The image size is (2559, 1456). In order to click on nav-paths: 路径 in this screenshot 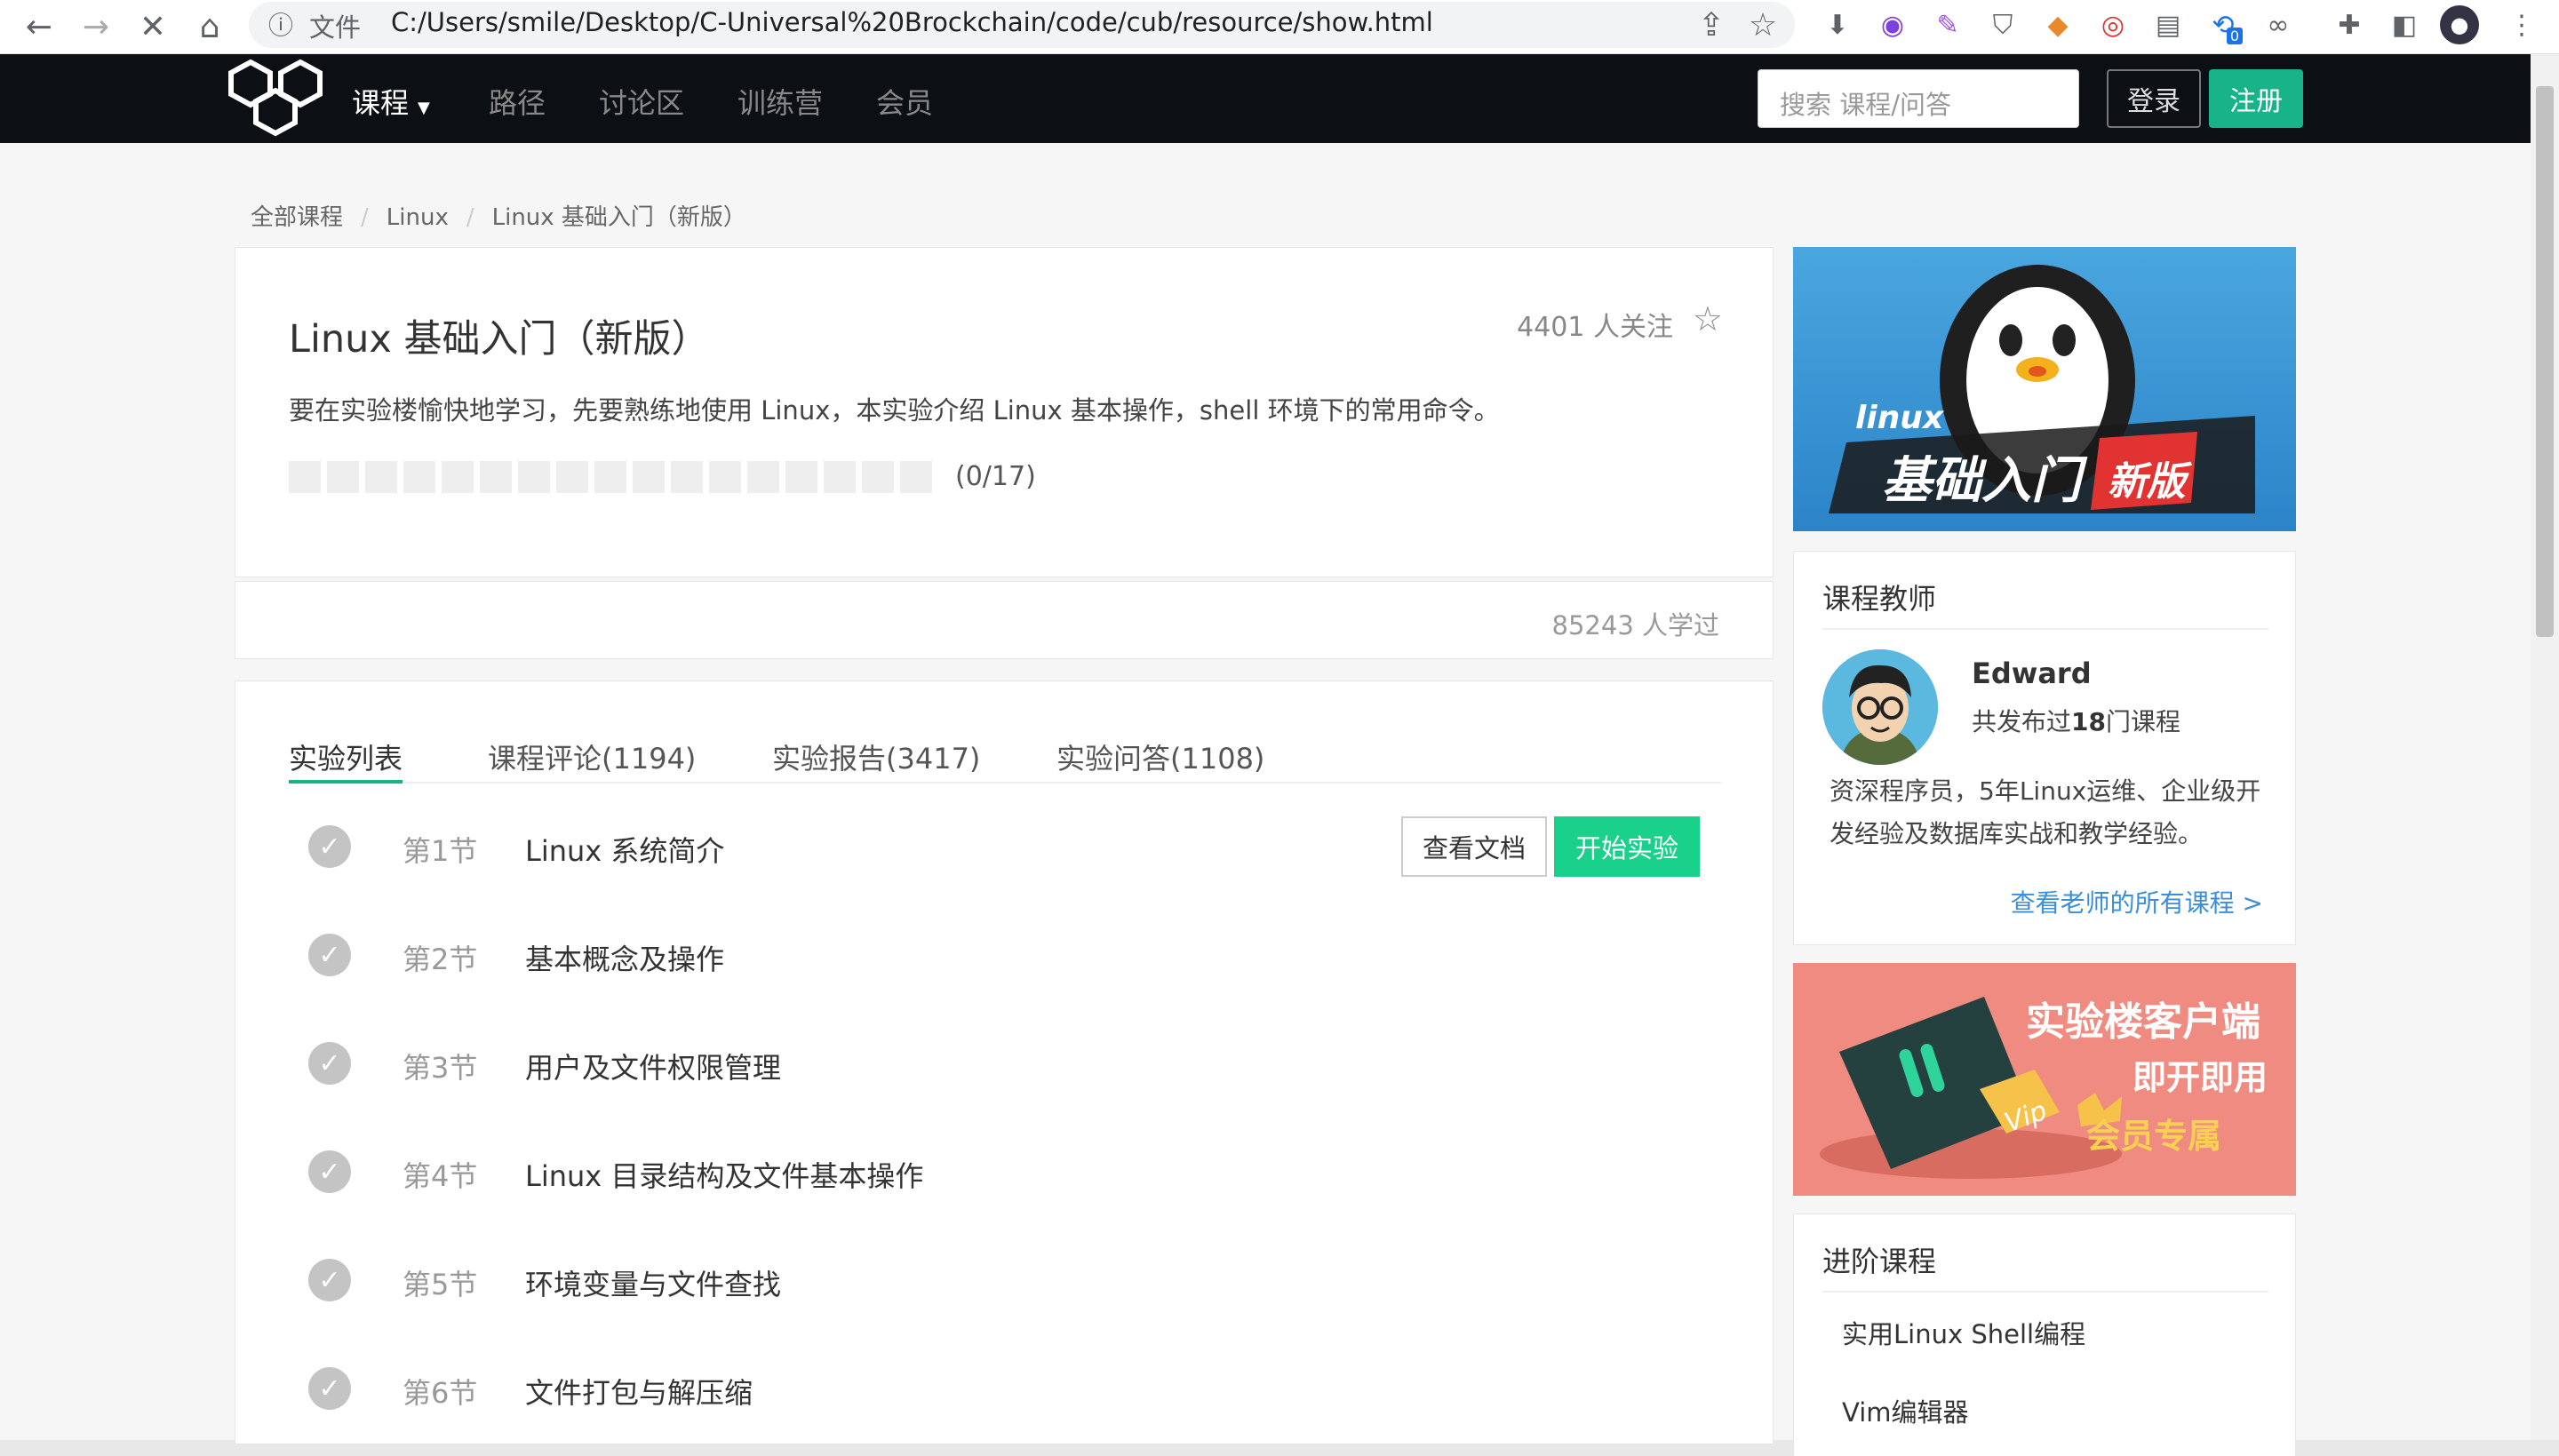, I will do `click(517, 101)`.